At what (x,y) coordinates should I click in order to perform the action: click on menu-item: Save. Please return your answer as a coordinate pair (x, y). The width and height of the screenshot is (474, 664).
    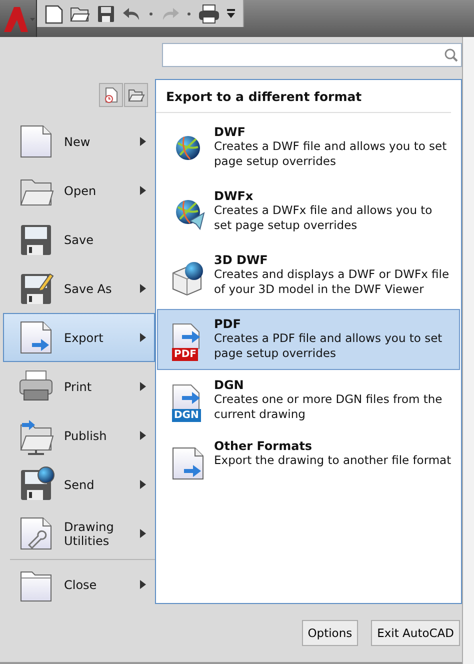
    Looking at the image, I should click on (79, 239).